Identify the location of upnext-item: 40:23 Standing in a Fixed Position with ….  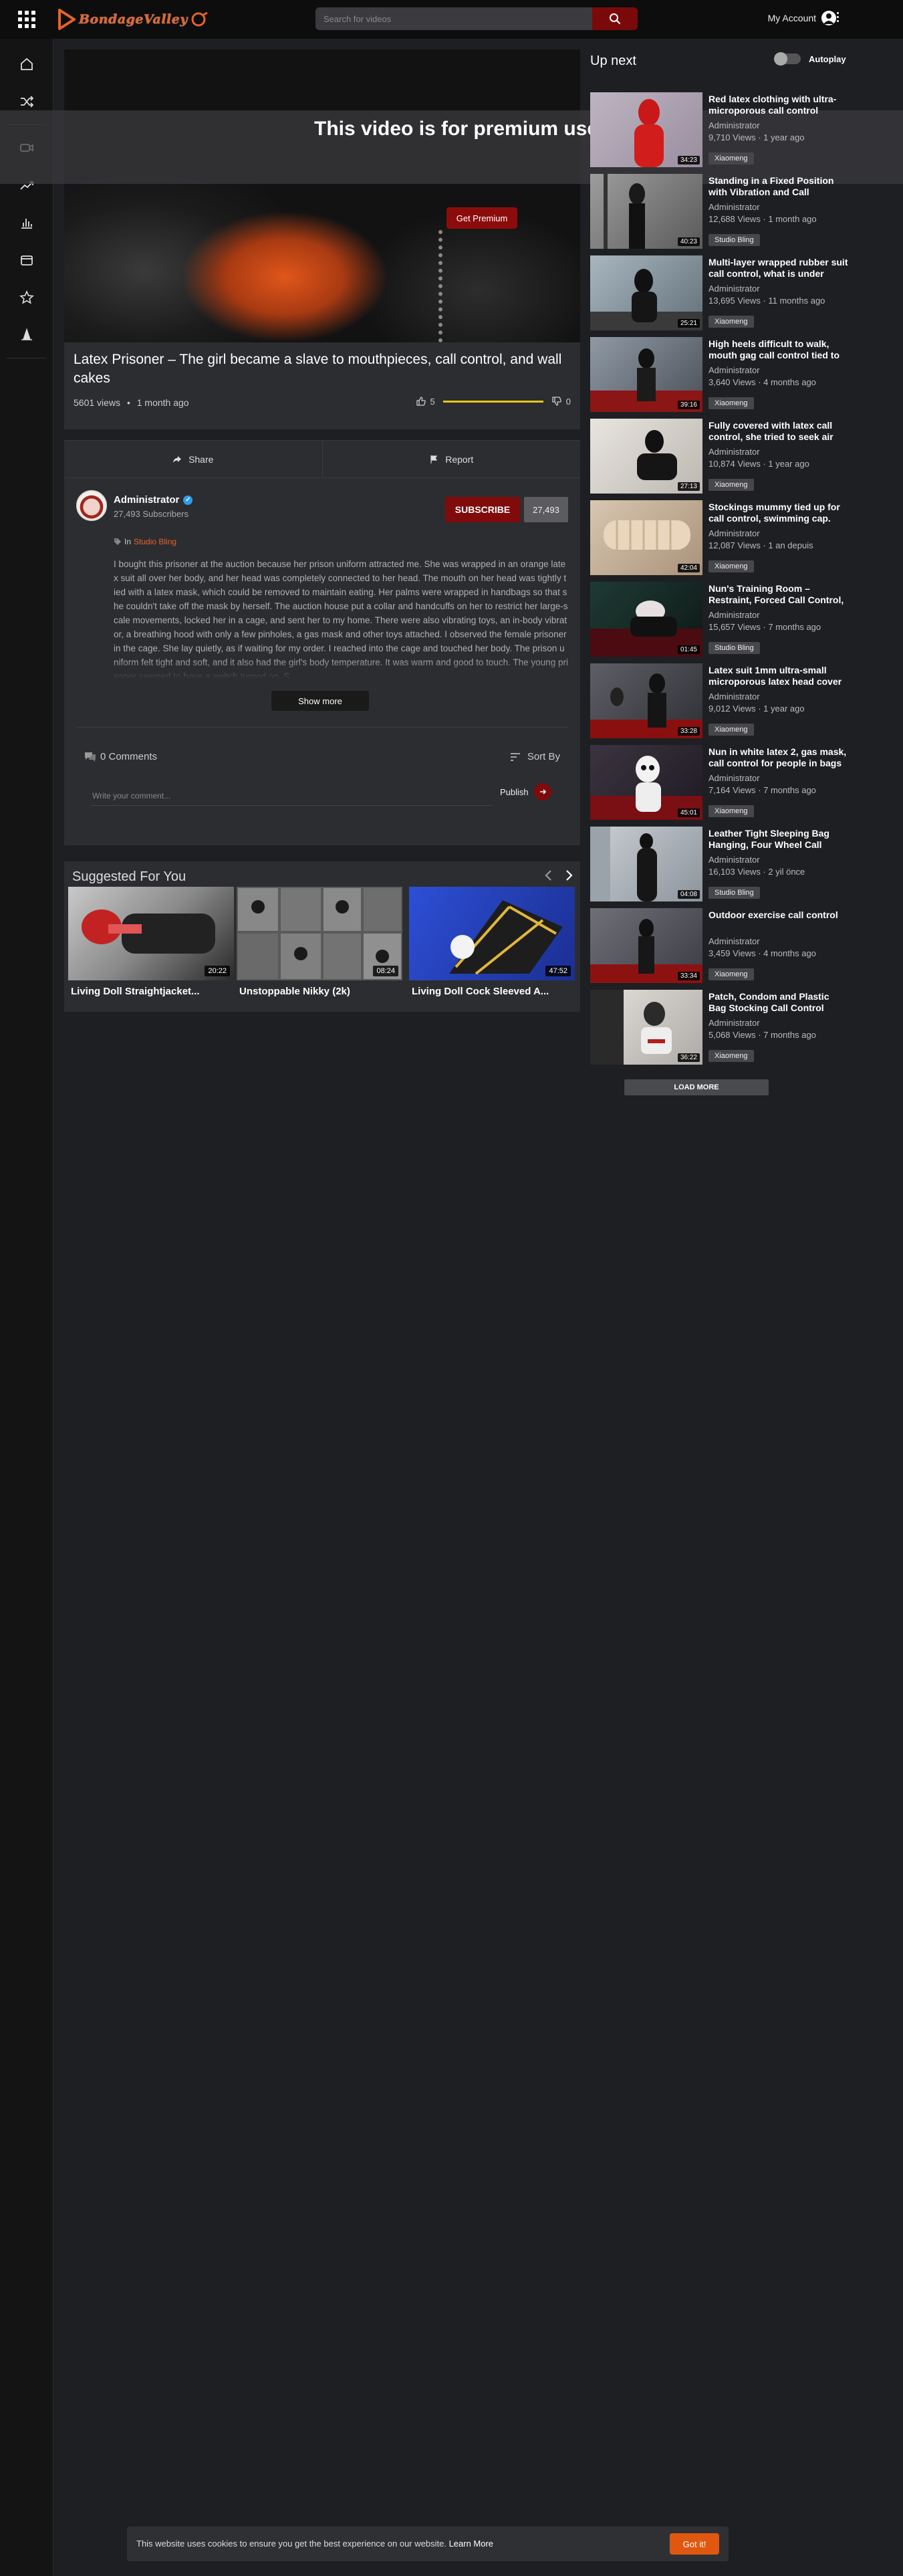
(744, 211).